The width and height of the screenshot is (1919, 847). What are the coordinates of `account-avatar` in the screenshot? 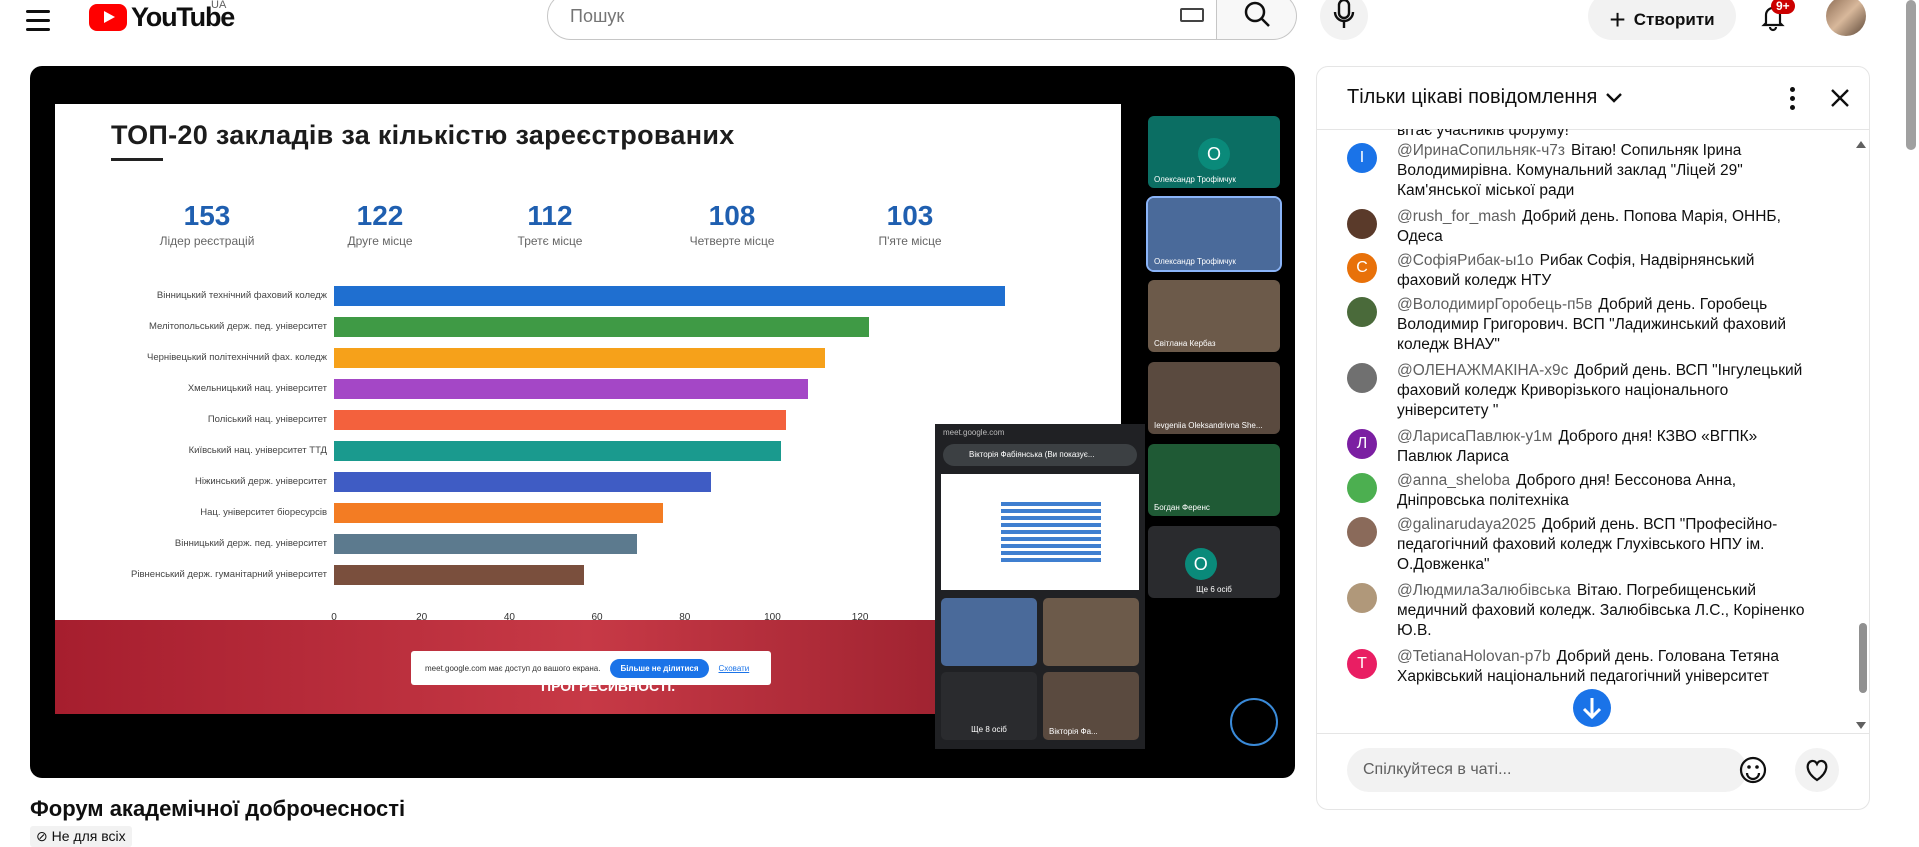 It's located at (1846, 18).